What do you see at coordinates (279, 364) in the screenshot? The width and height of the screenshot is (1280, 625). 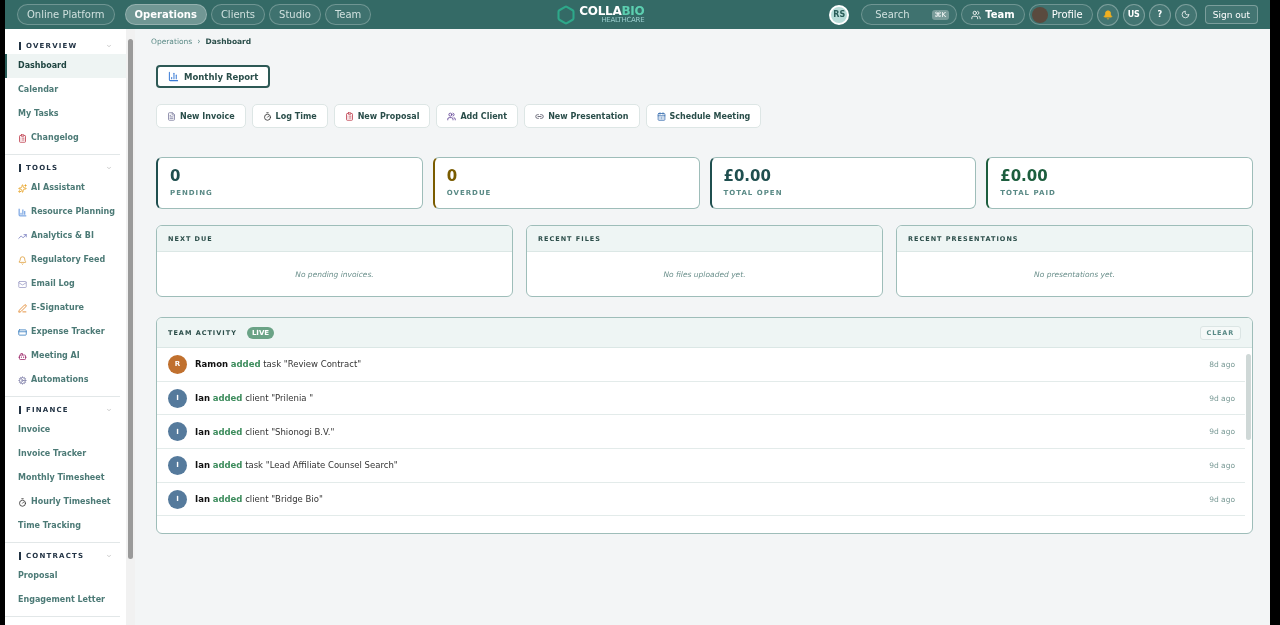 I see `activity-text: Ramon added task "Review Contract"` at bounding box center [279, 364].